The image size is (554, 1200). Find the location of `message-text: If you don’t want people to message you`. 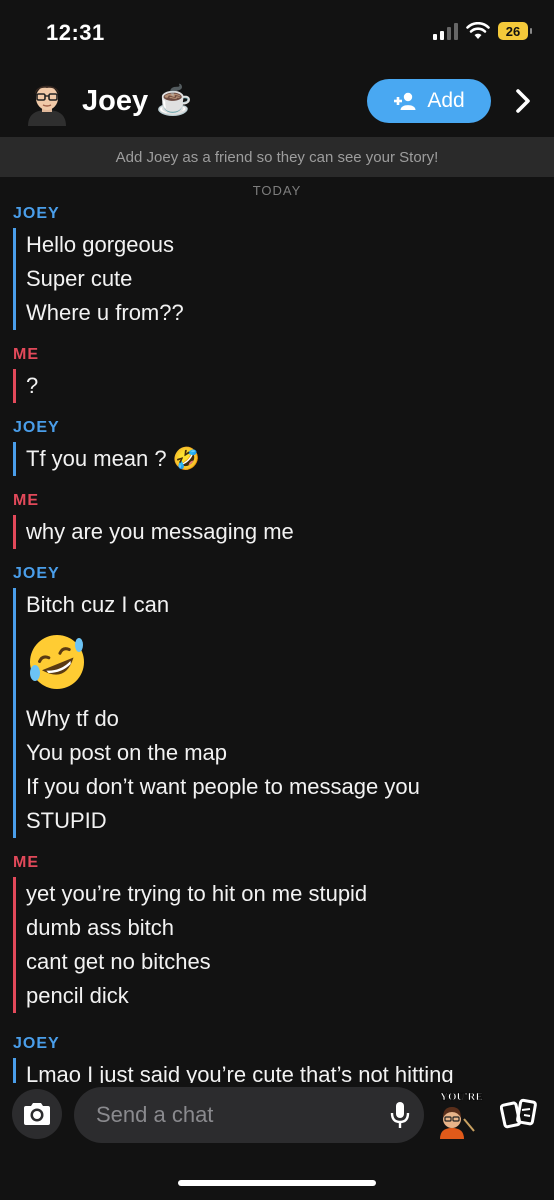

message-text: If you don’t want people to message you is located at coordinates (290, 787).